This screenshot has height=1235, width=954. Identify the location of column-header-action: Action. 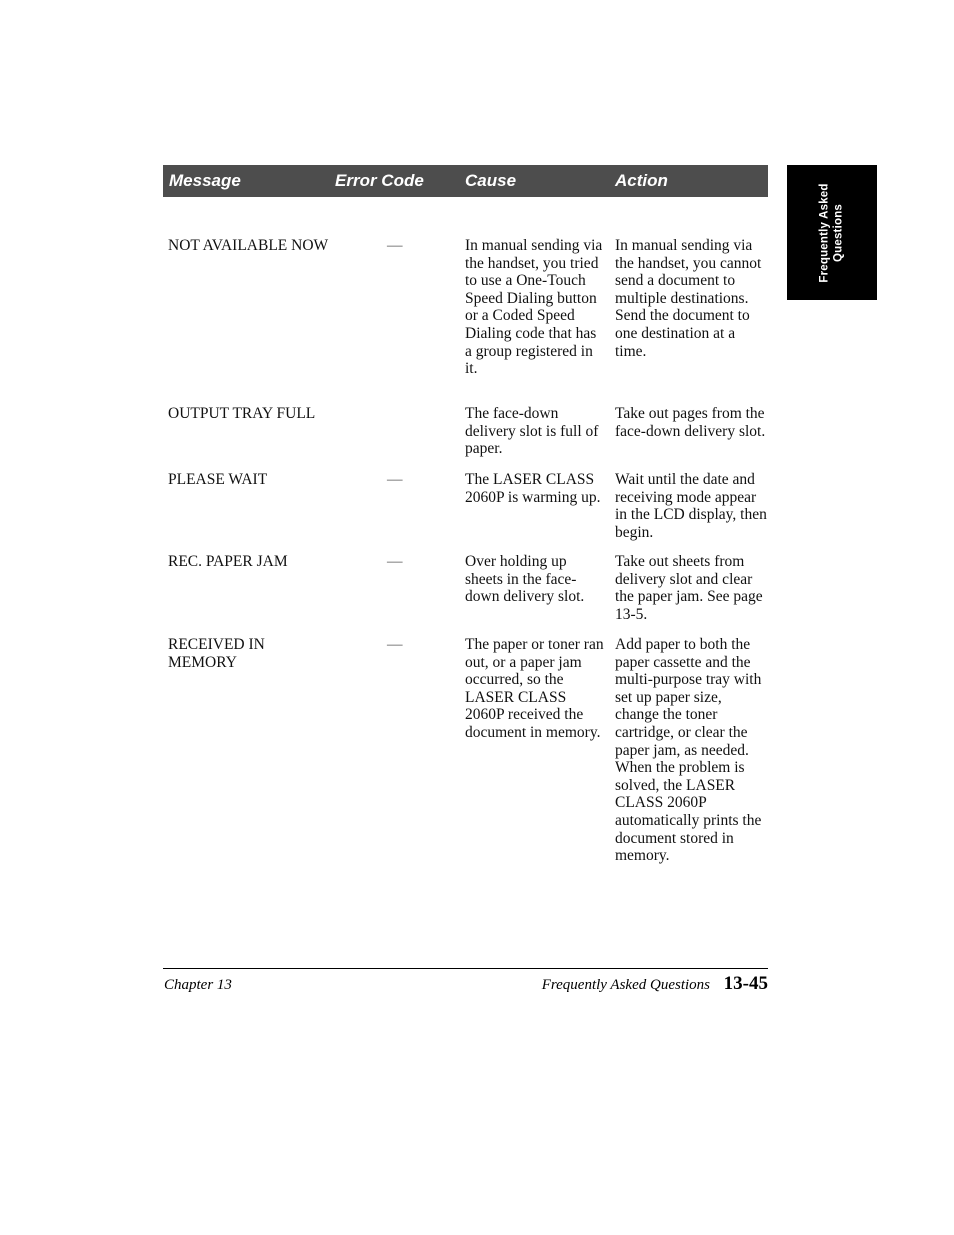
(641, 180).